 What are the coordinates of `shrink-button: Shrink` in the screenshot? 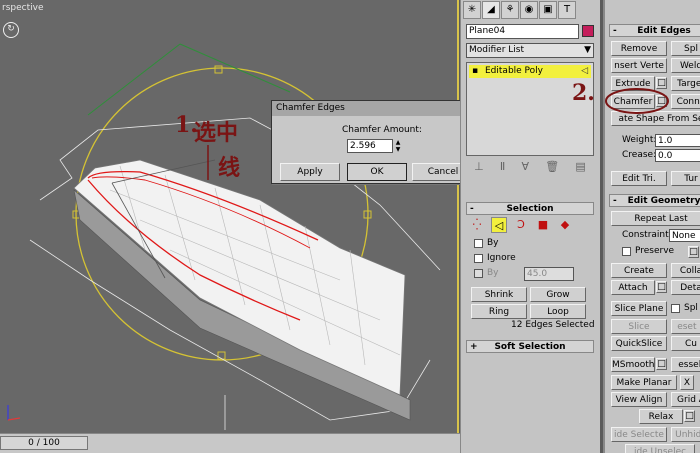 It's located at (499, 294).